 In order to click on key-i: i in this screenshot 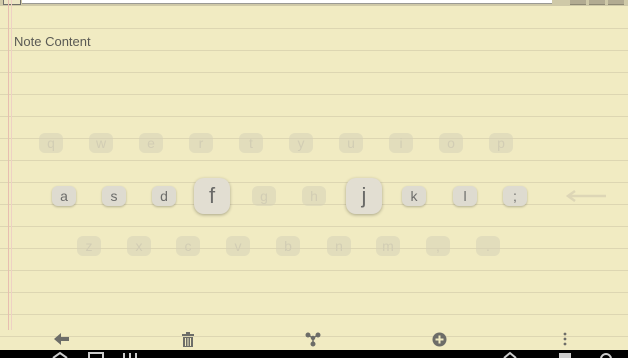, I will do `click(401, 143)`.